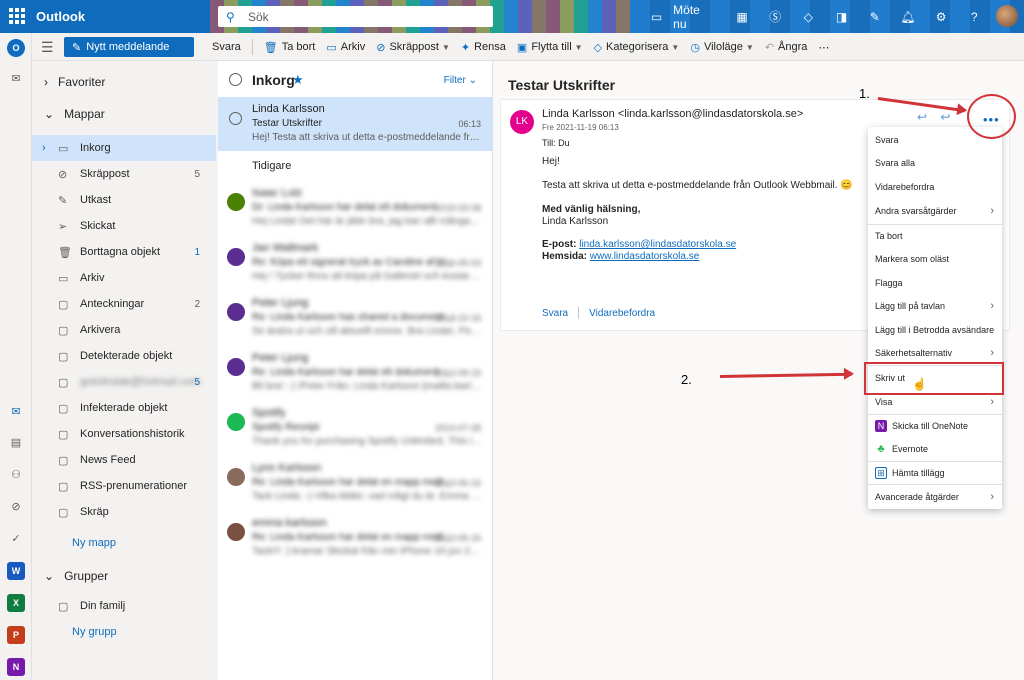  What do you see at coordinates (786, 47) in the screenshot?
I see `undo-command: ↶ Ångra` at bounding box center [786, 47].